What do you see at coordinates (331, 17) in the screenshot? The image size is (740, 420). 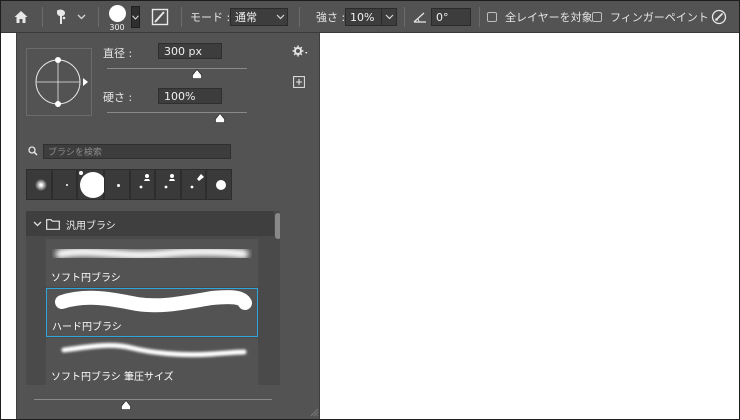 I see `strength-label: 強さ :` at bounding box center [331, 17].